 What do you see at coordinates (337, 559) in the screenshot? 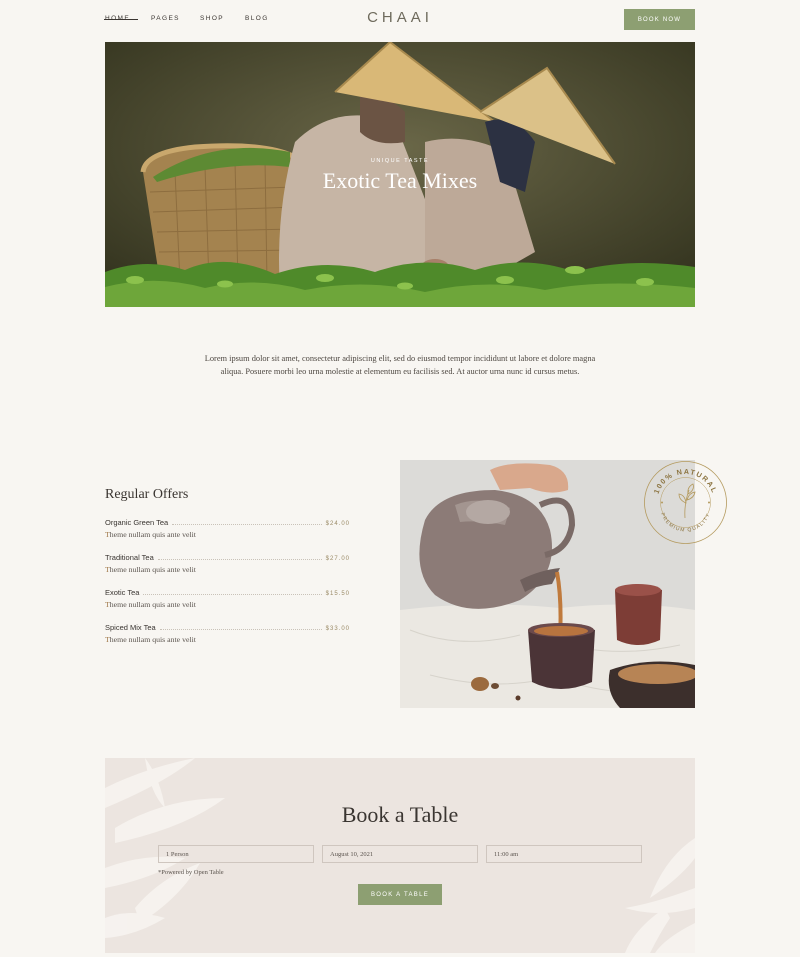
I see `offer-price: $27.00` at bounding box center [337, 559].